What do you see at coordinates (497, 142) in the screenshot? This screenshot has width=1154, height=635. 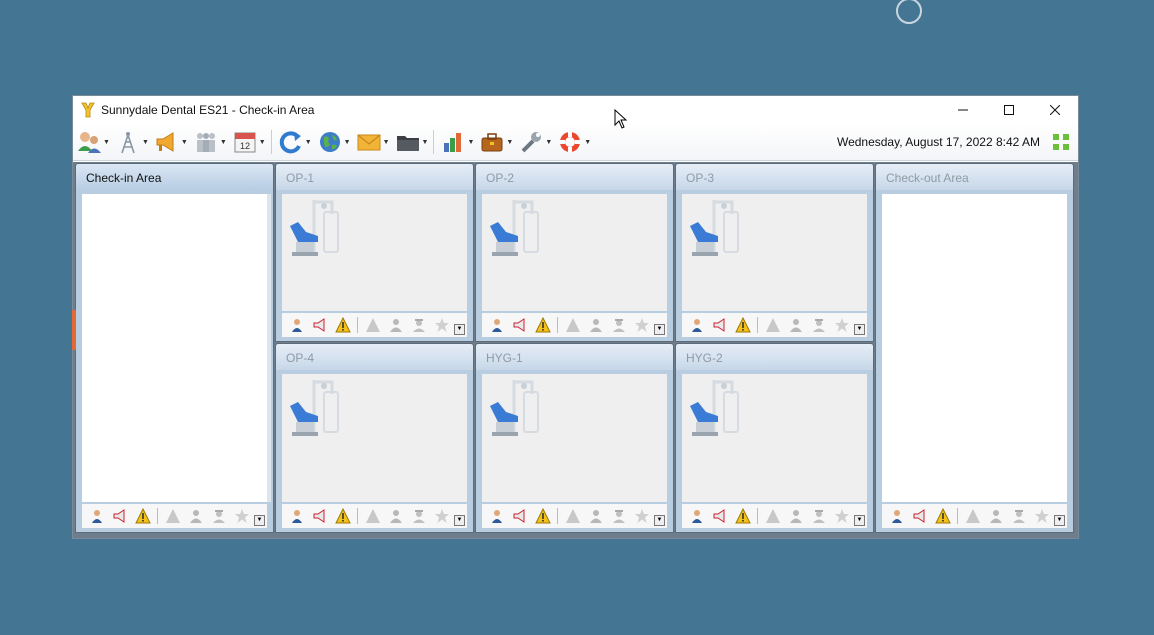 I see `briefcase-button: ▼` at bounding box center [497, 142].